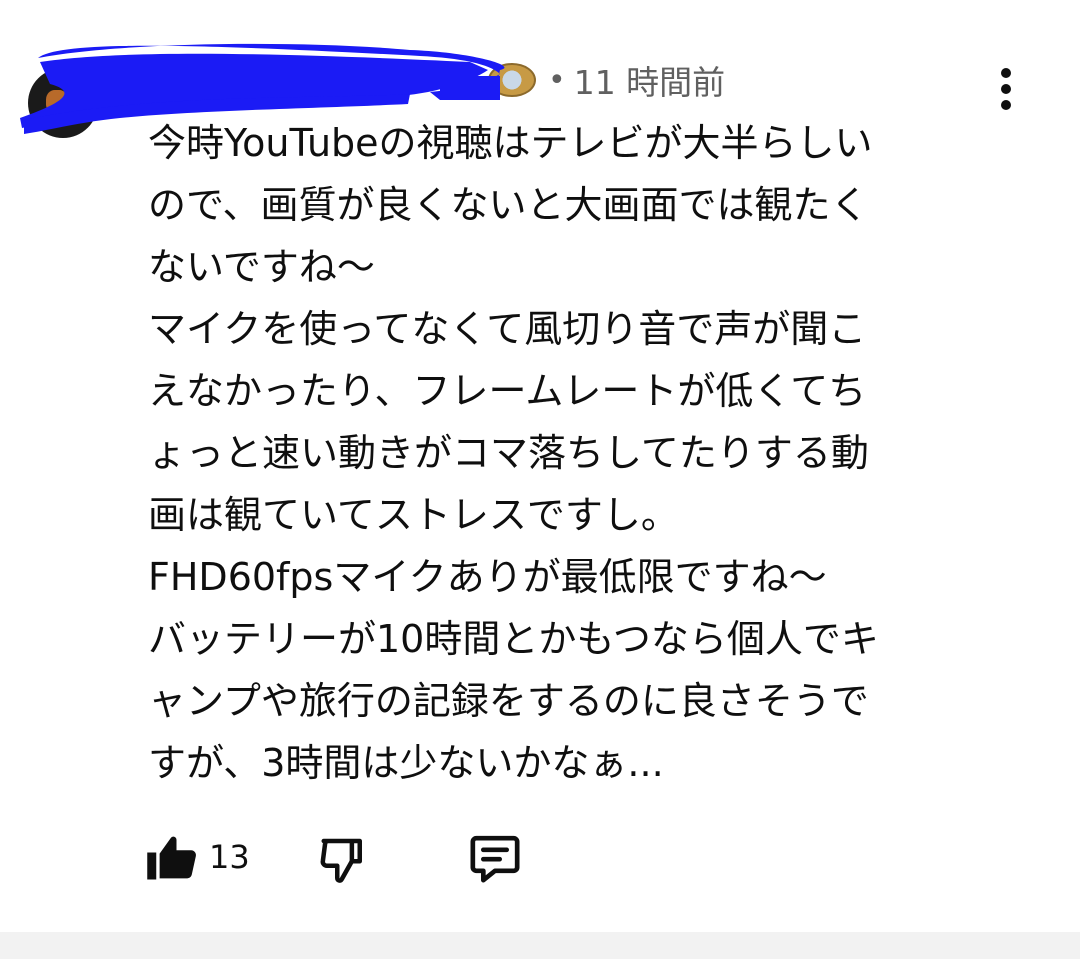 The image size is (1080, 959). What do you see at coordinates (507, 391) in the screenshot?
I see `comment-line: えなかったり、フレームレートが低くてち` at bounding box center [507, 391].